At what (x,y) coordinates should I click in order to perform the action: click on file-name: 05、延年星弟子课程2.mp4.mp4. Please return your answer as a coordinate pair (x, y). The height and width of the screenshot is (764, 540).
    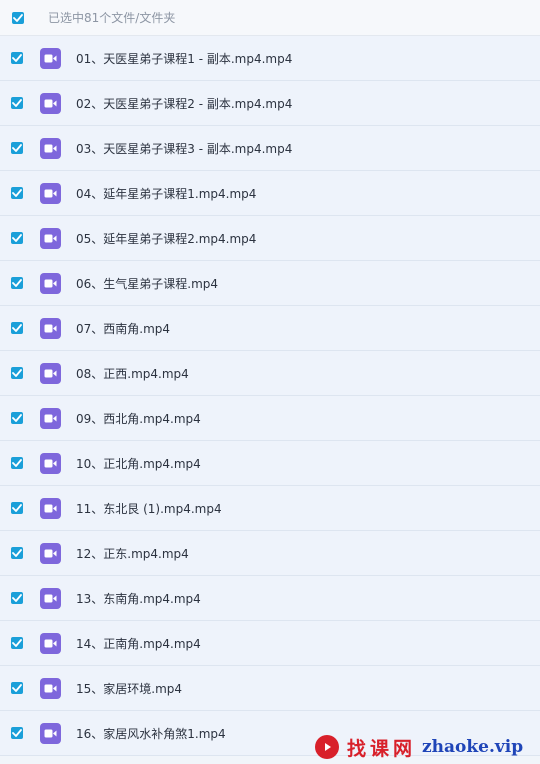
    Looking at the image, I should click on (166, 238).